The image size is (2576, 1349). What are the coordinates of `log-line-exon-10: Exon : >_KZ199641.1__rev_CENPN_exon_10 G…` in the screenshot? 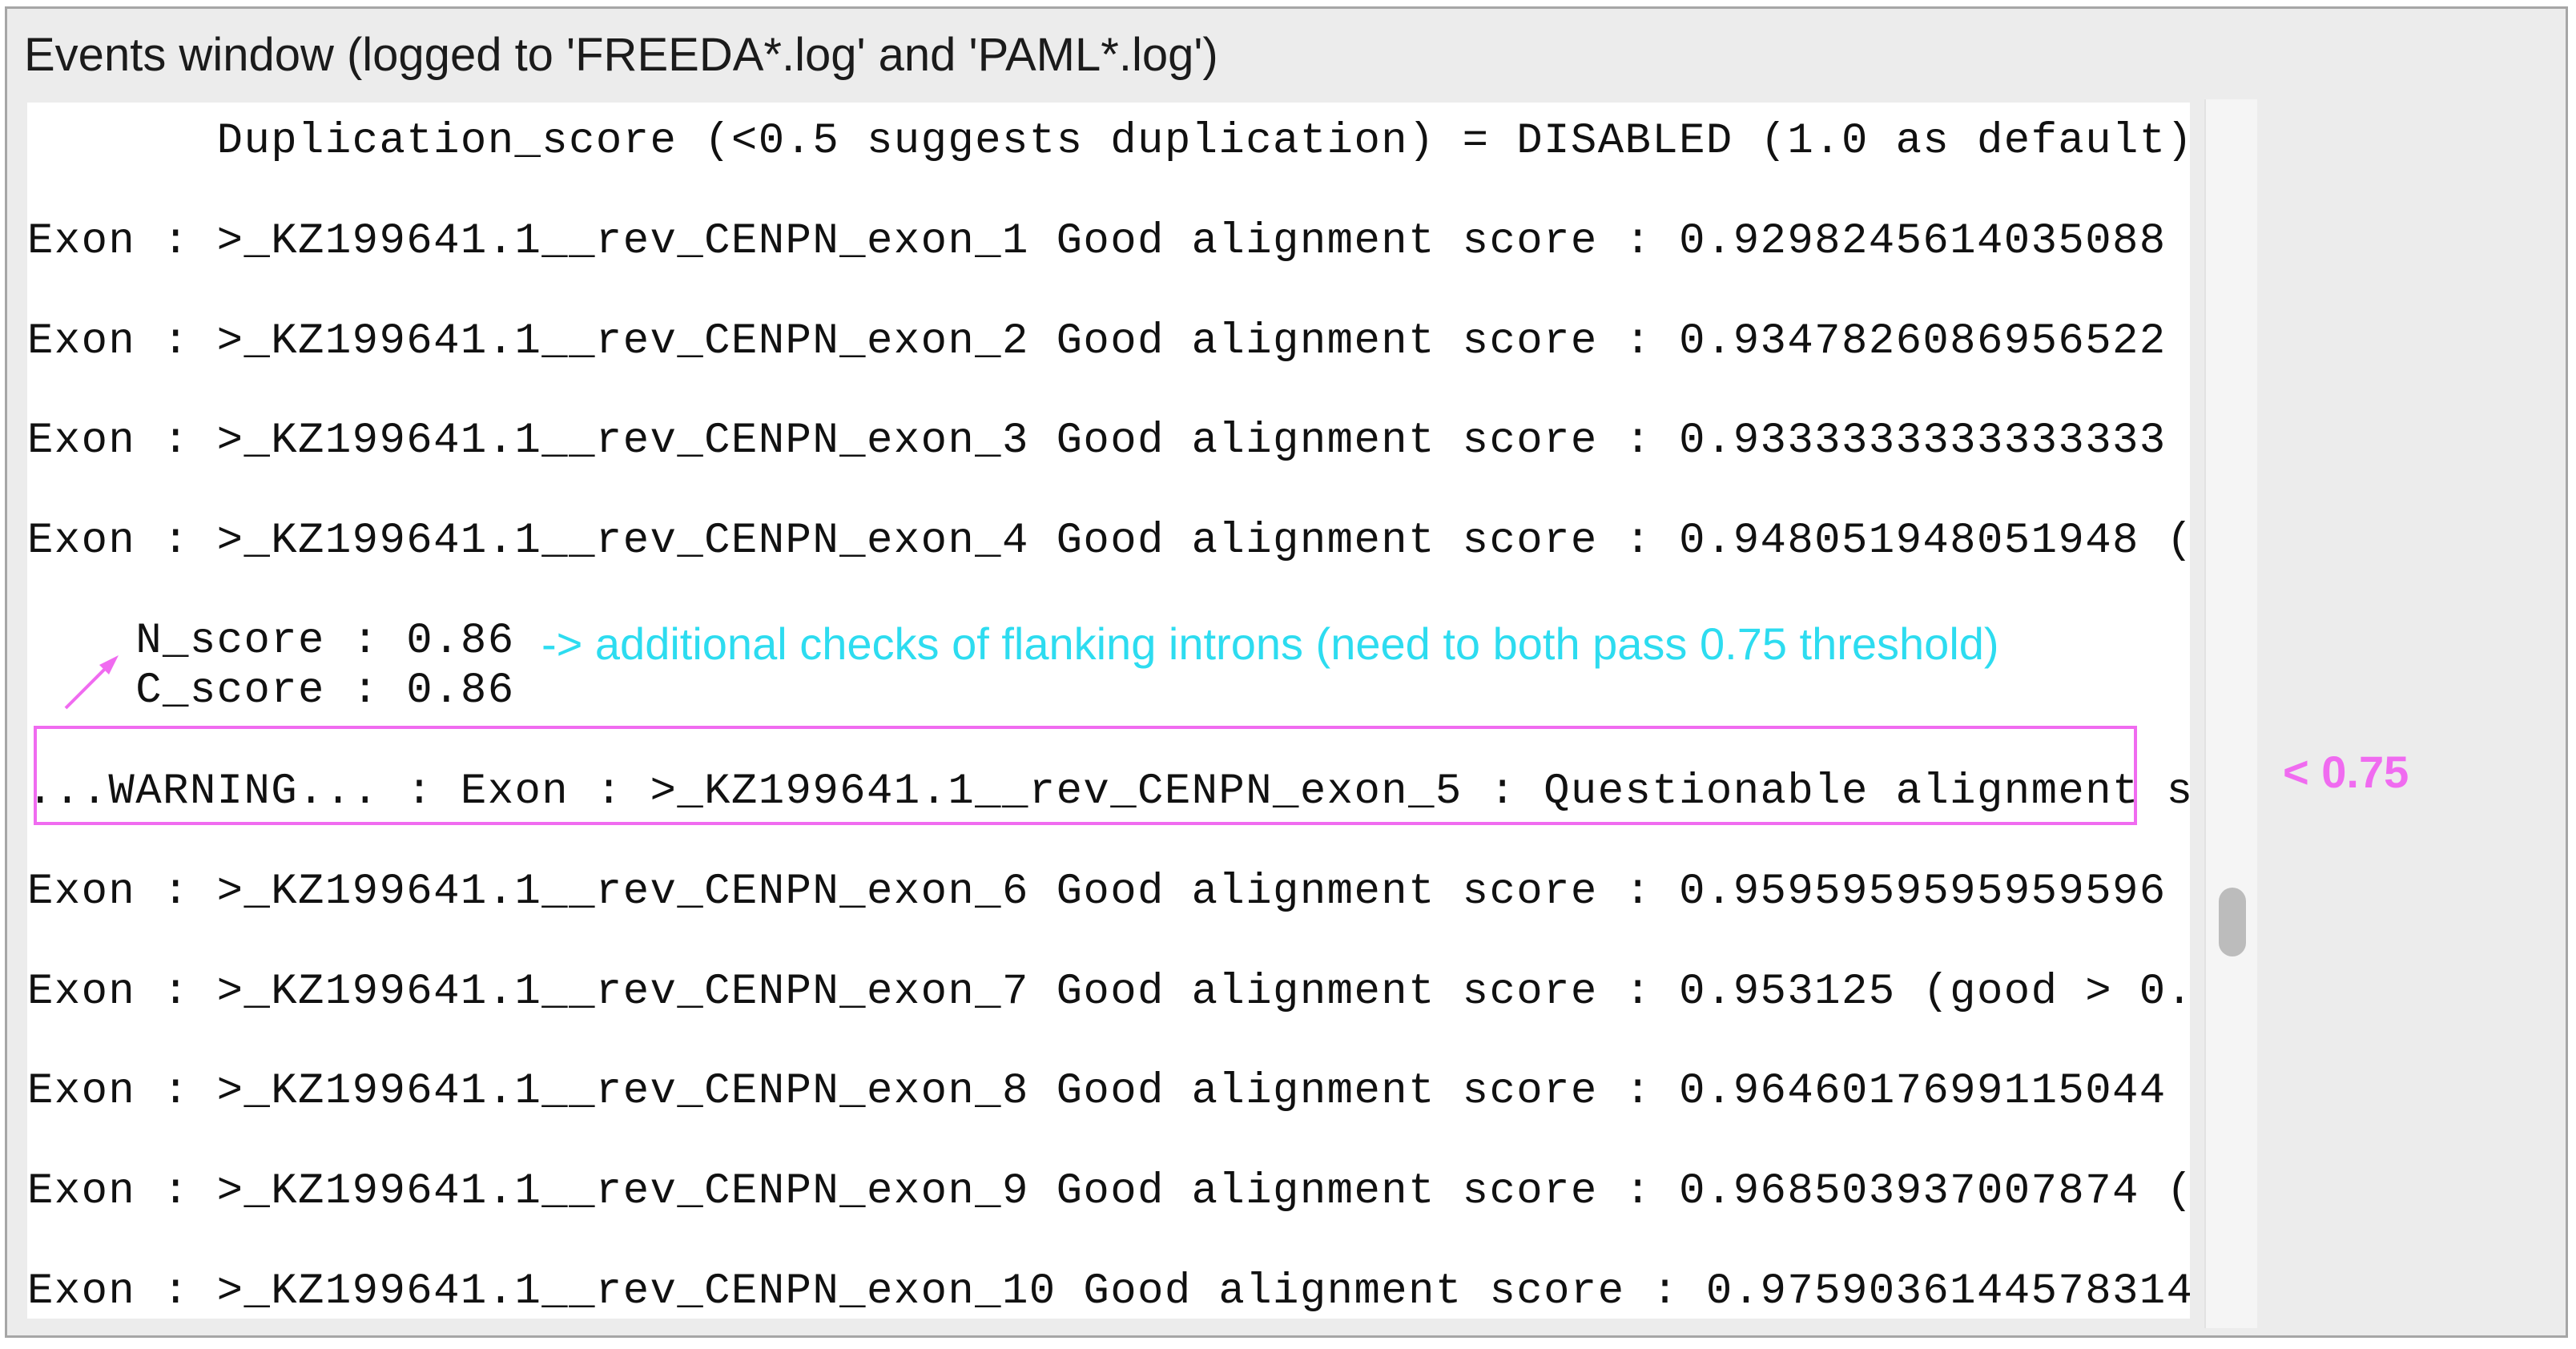 It's located at (1108, 1291).